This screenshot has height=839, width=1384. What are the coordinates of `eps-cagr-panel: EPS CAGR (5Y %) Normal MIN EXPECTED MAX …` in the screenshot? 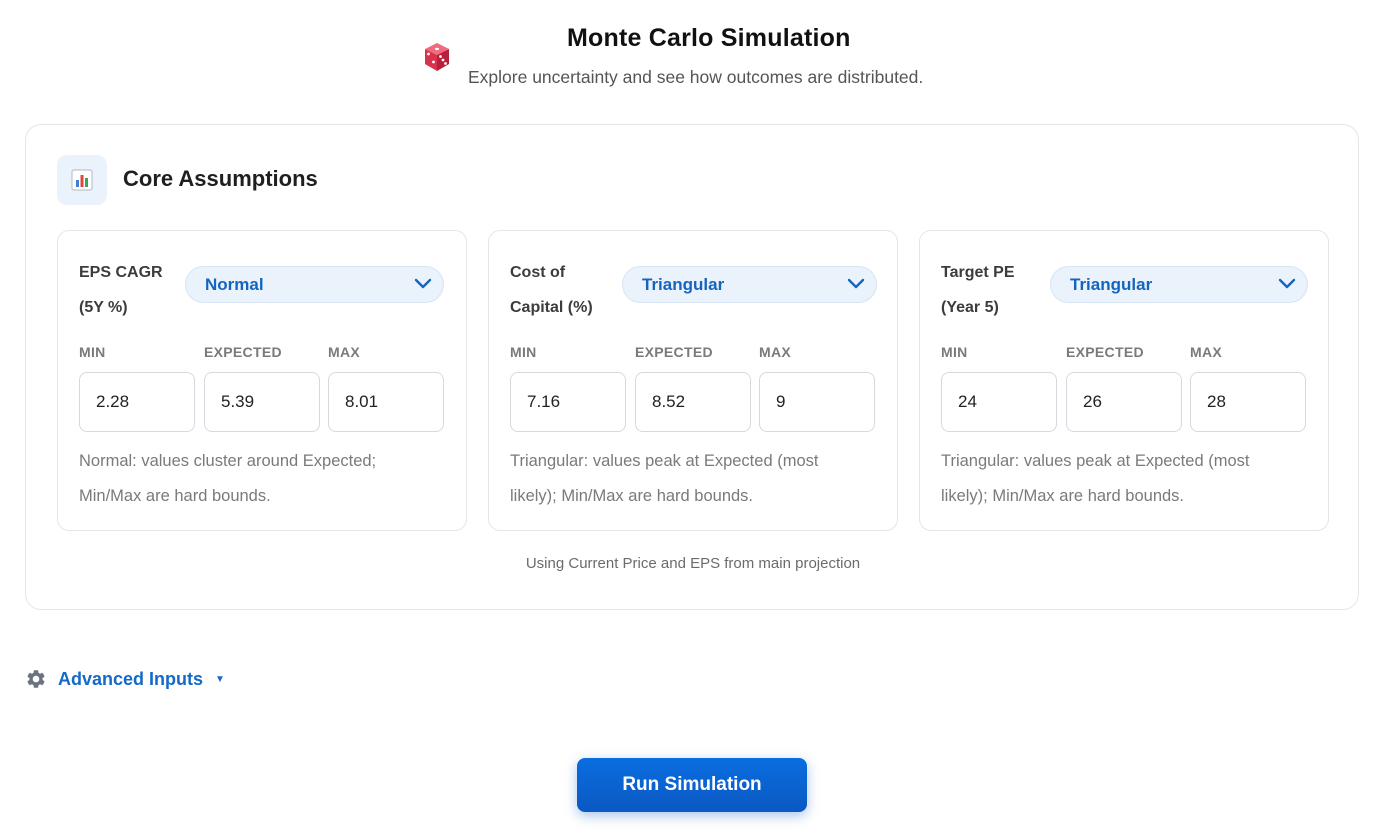 It's located at (262, 380).